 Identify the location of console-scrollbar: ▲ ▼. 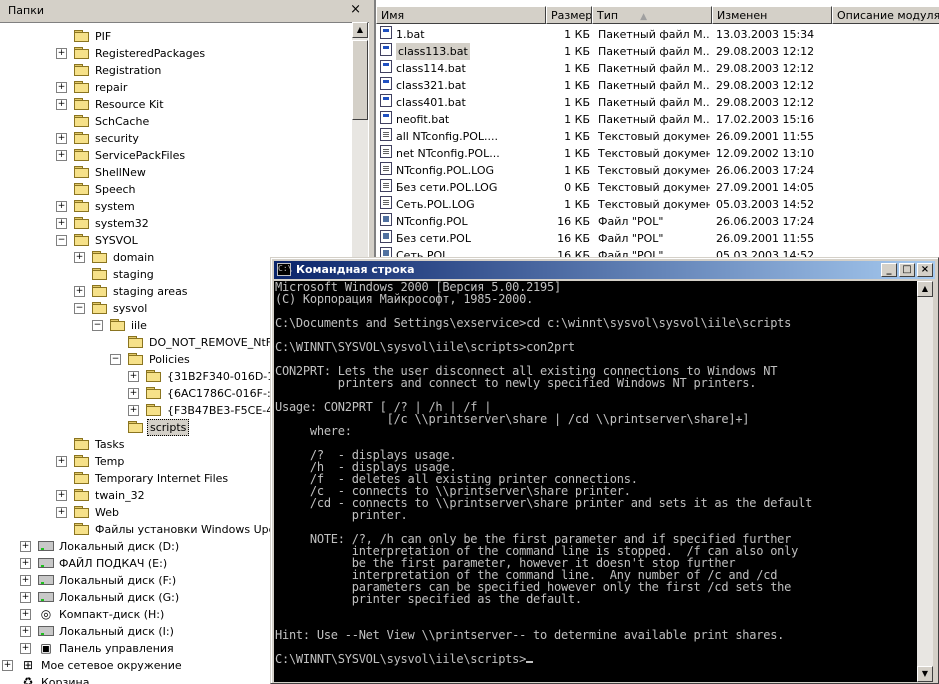
(925, 481).